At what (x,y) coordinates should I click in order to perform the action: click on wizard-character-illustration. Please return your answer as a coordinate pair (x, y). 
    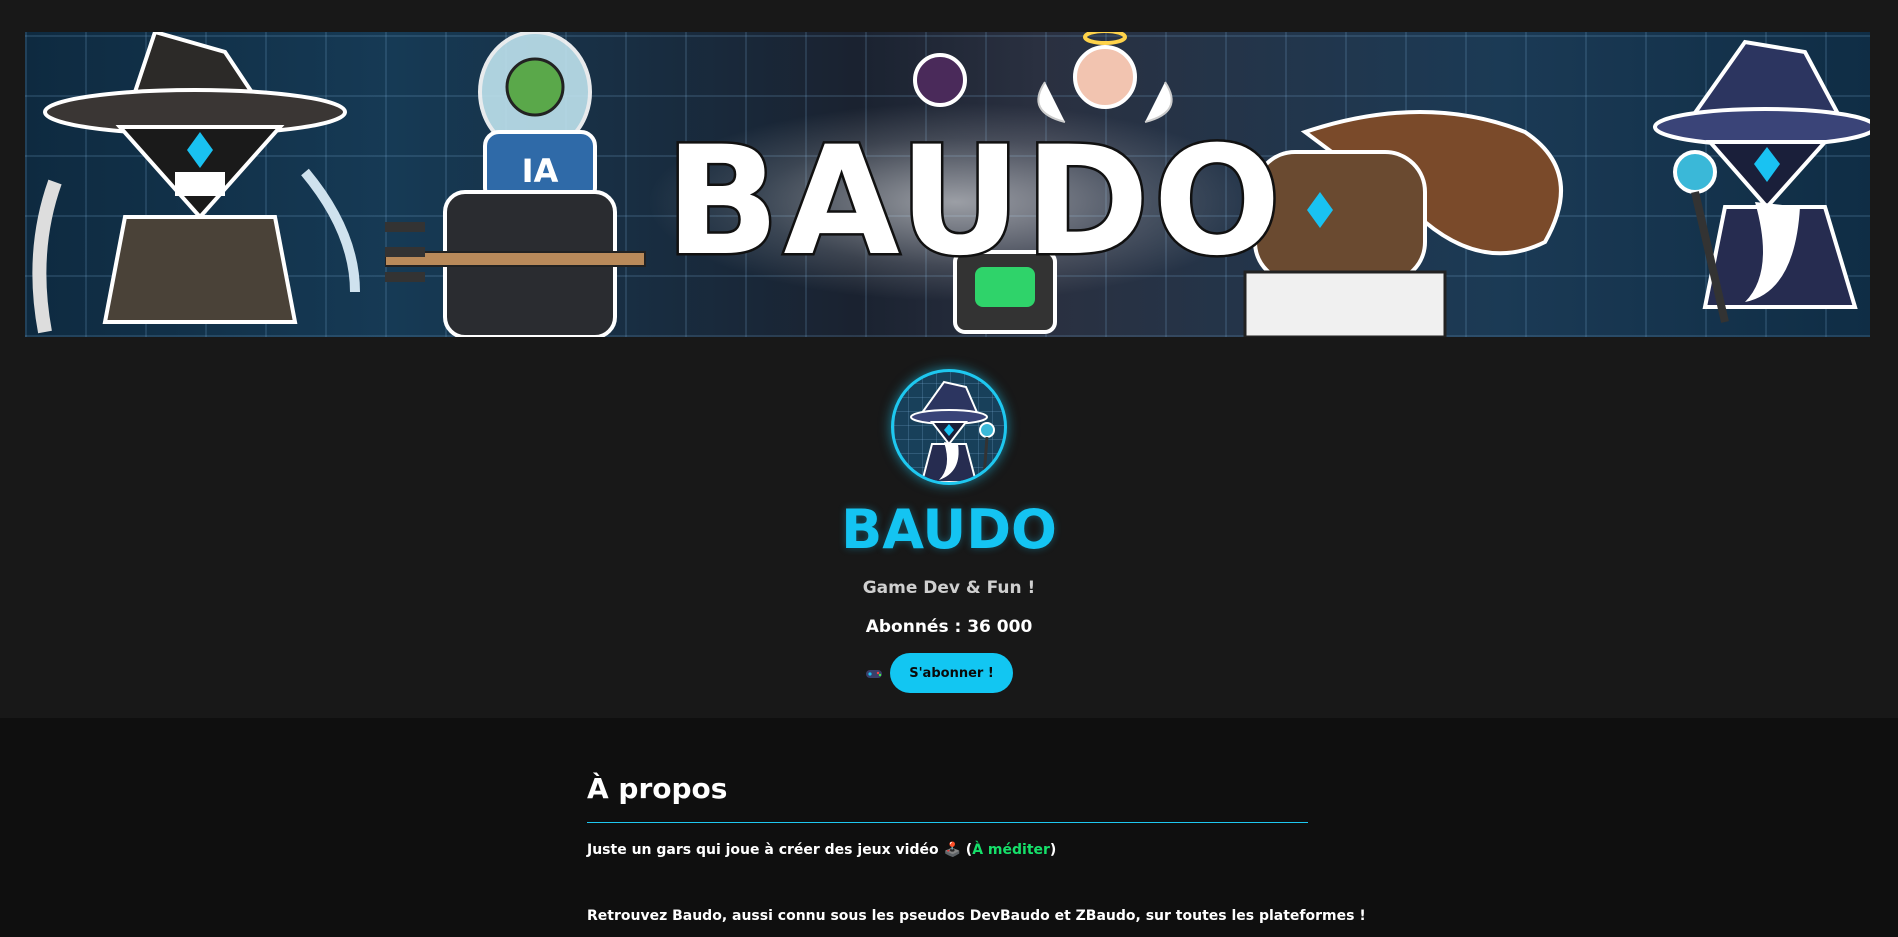
    Looking at the image, I should click on (1761, 181).